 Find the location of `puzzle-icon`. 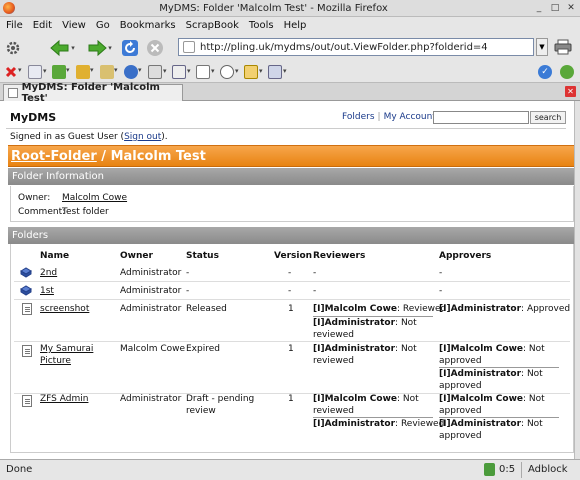

puzzle-icon is located at coordinates (61, 72).